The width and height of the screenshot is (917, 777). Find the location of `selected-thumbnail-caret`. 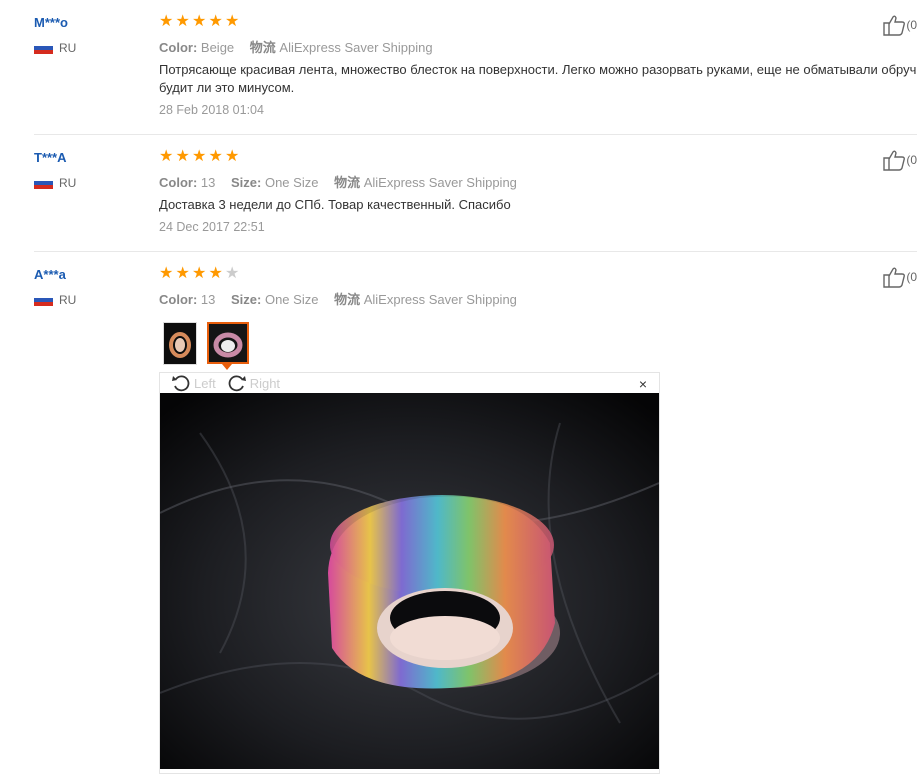

selected-thumbnail-caret is located at coordinates (227, 367).